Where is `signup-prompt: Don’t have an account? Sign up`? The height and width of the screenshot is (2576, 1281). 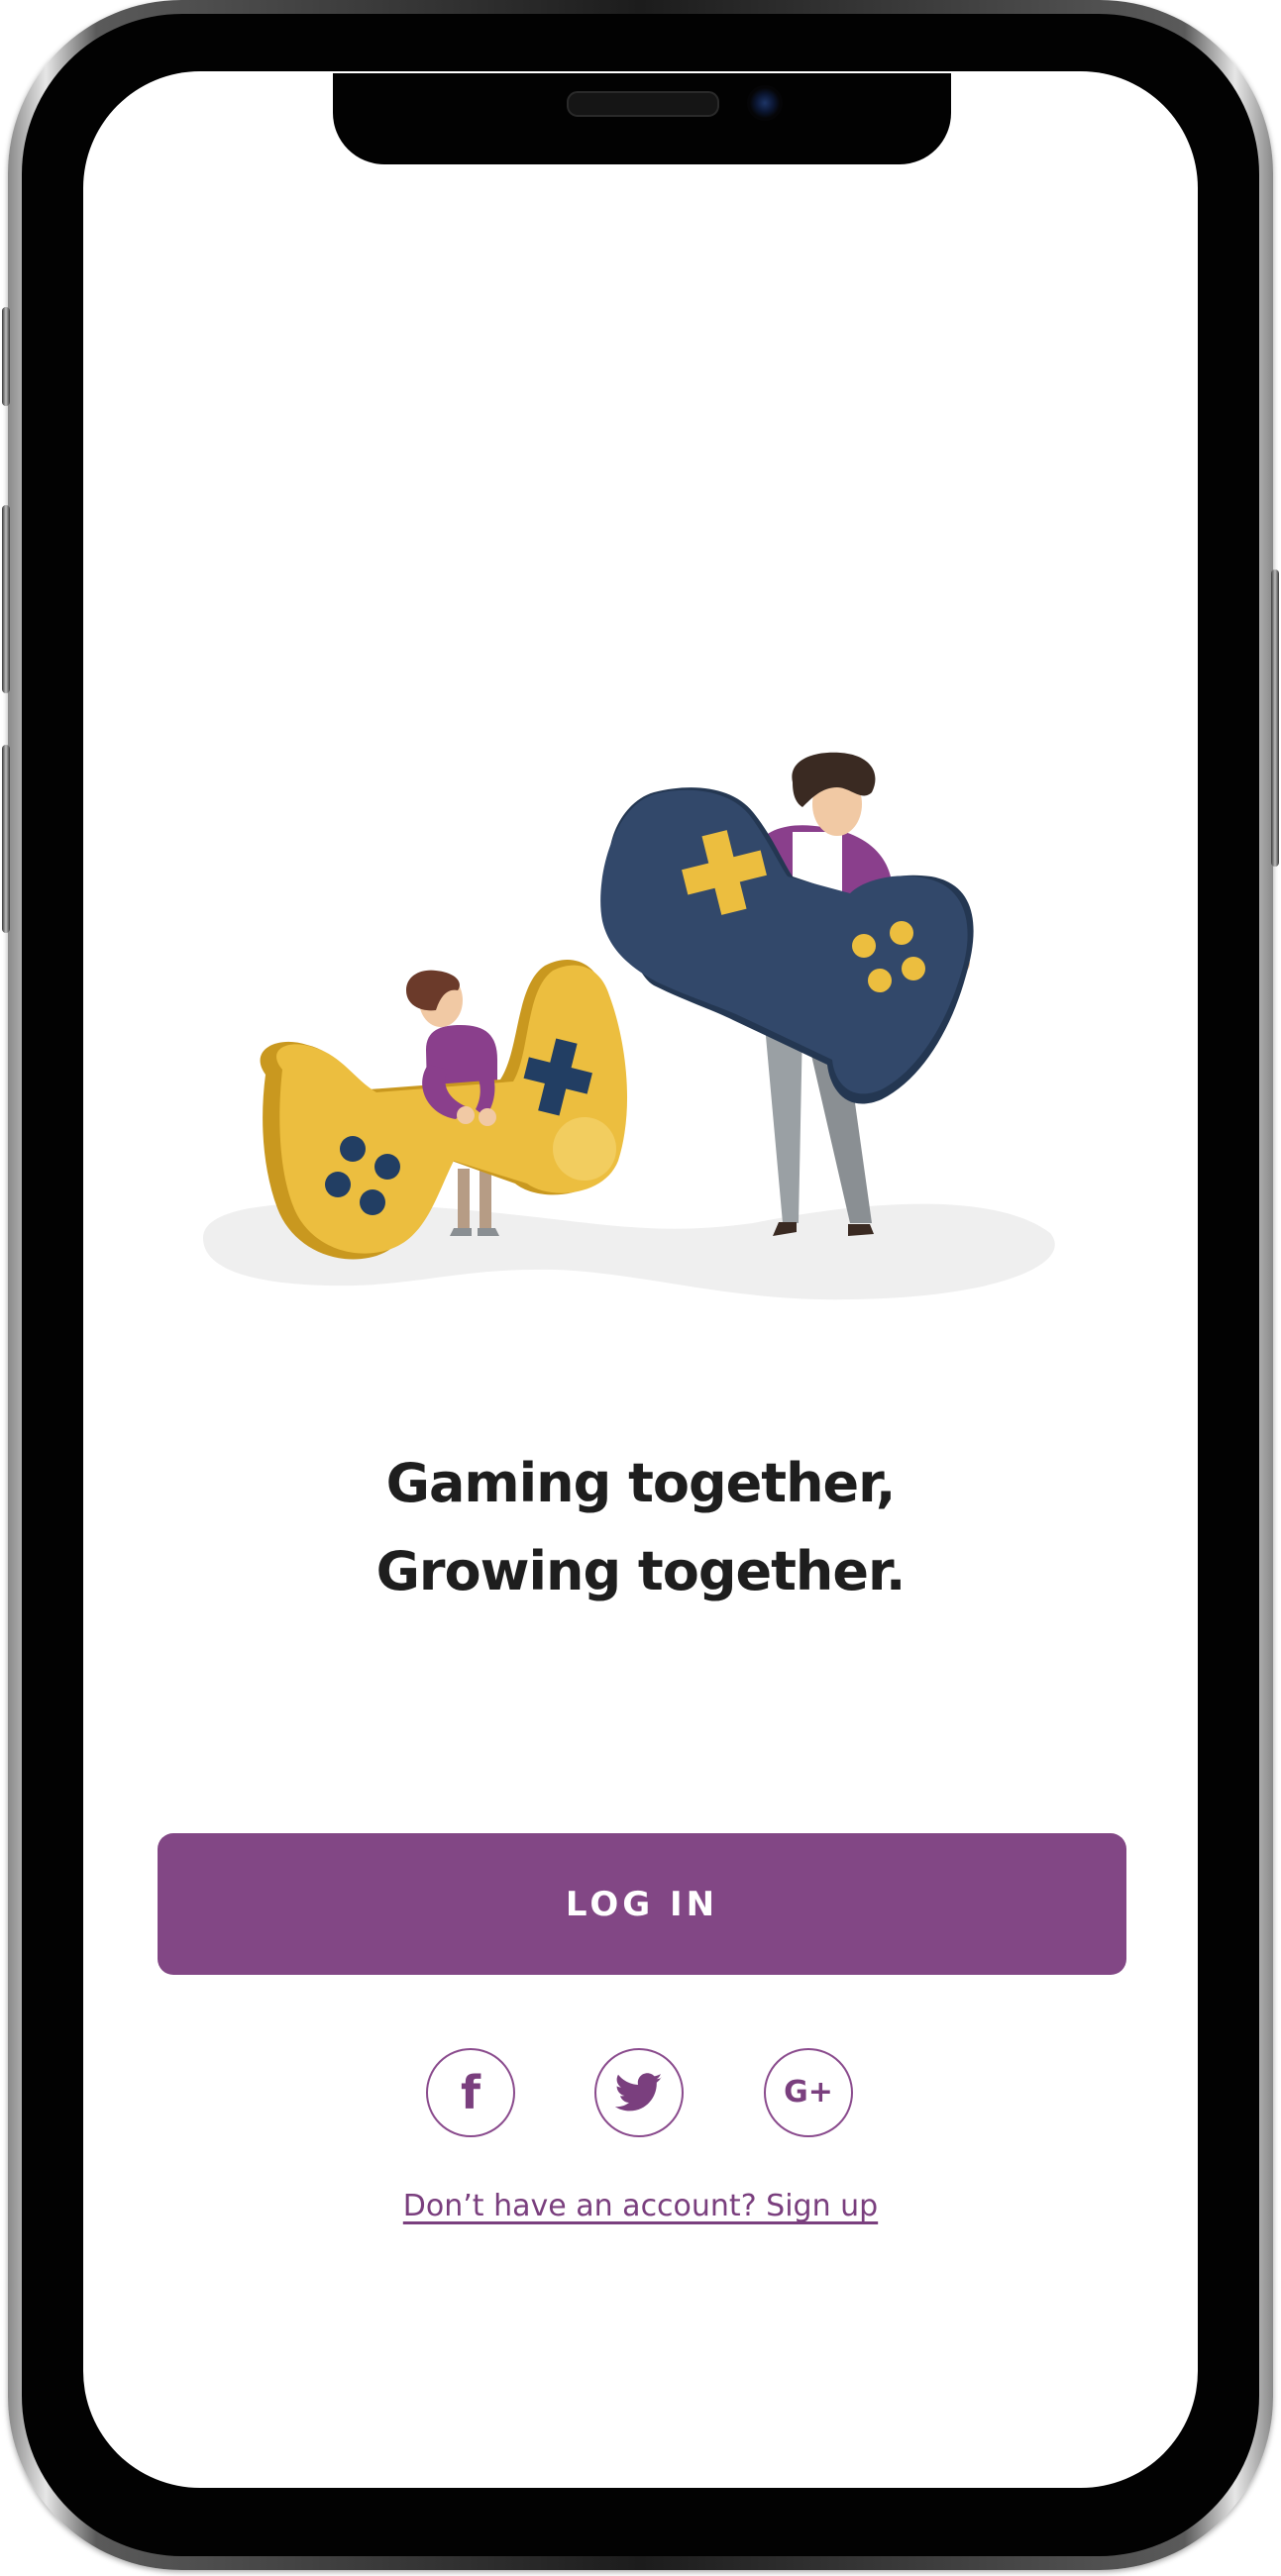 signup-prompt: Don’t have an account? Sign up is located at coordinates (640, 2206).